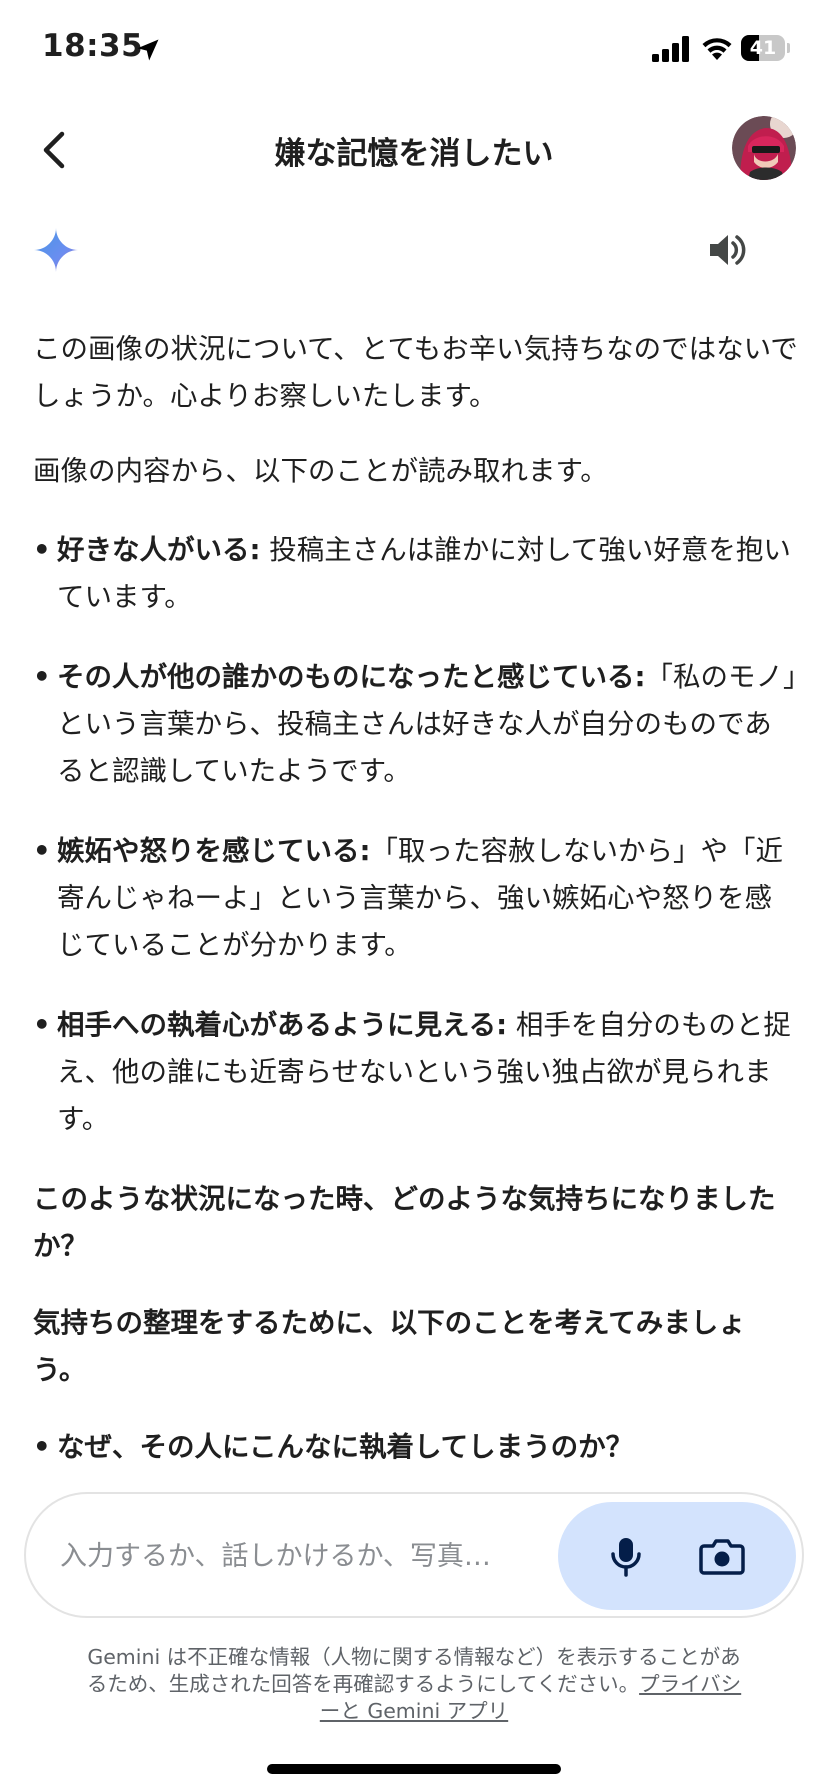 The height and width of the screenshot is (1792, 828). What do you see at coordinates (677, 1556) in the screenshot?
I see `input-actions` at bounding box center [677, 1556].